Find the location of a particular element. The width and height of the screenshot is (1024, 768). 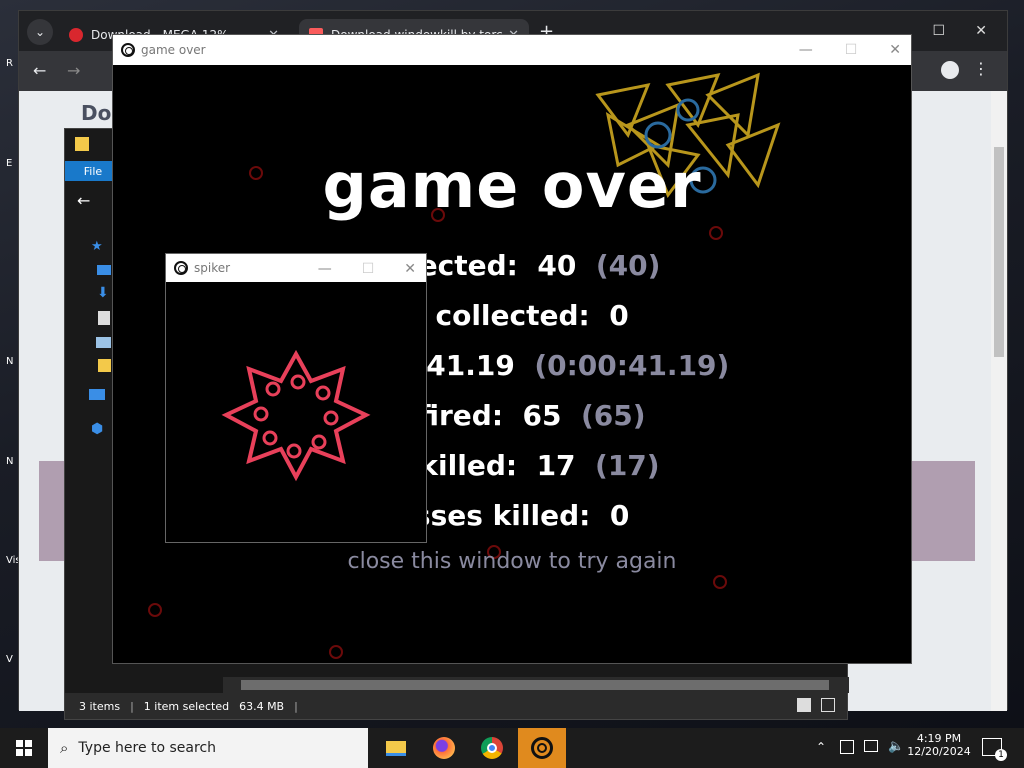

quick-access-icon: ★ is located at coordinates (97, 246).